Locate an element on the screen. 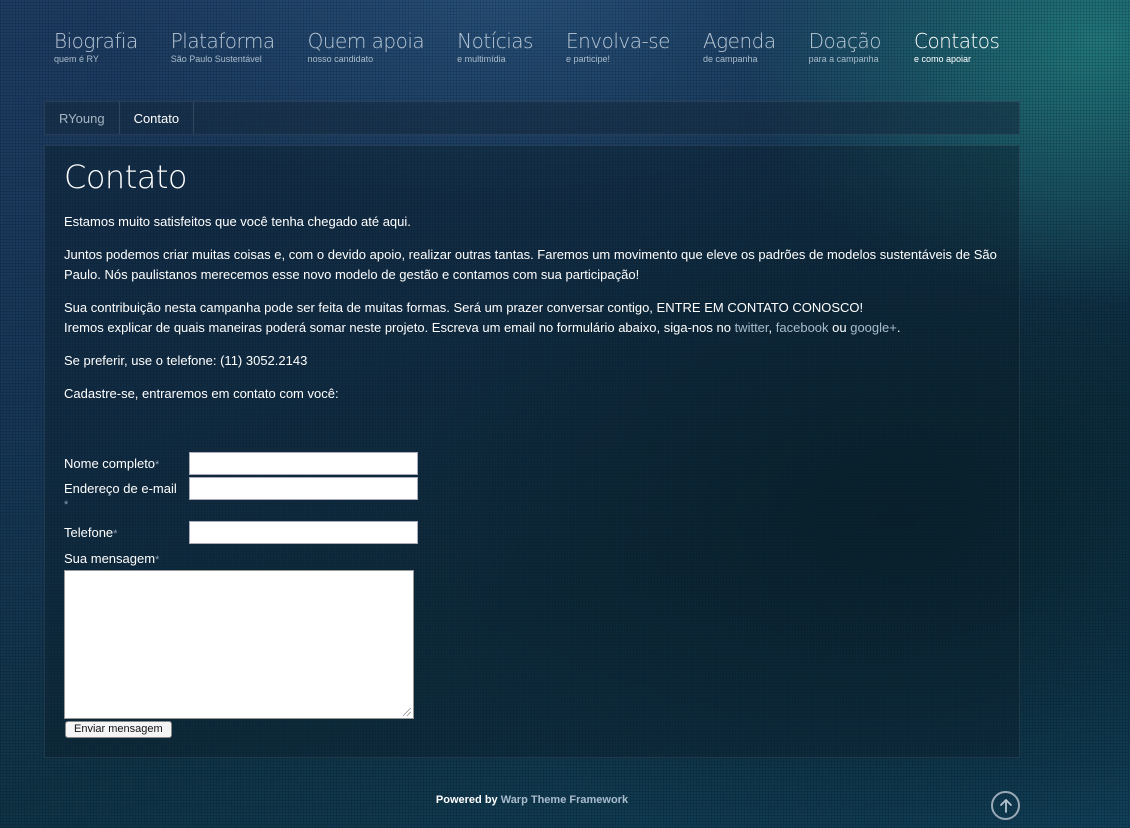 This screenshot has width=1130, height=828. nav-subtitle: quem é RY is located at coordinates (76, 59).